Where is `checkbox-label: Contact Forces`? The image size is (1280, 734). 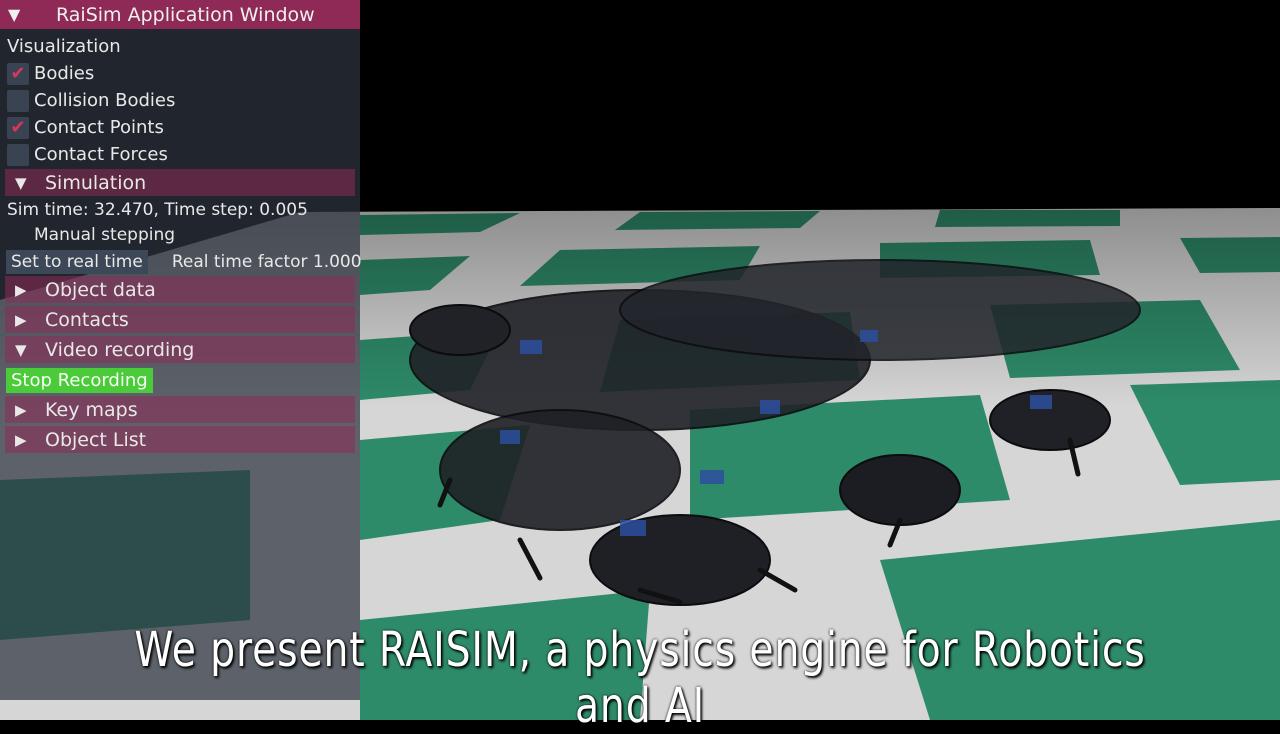
checkbox-label: Contact Forces is located at coordinates (101, 154).